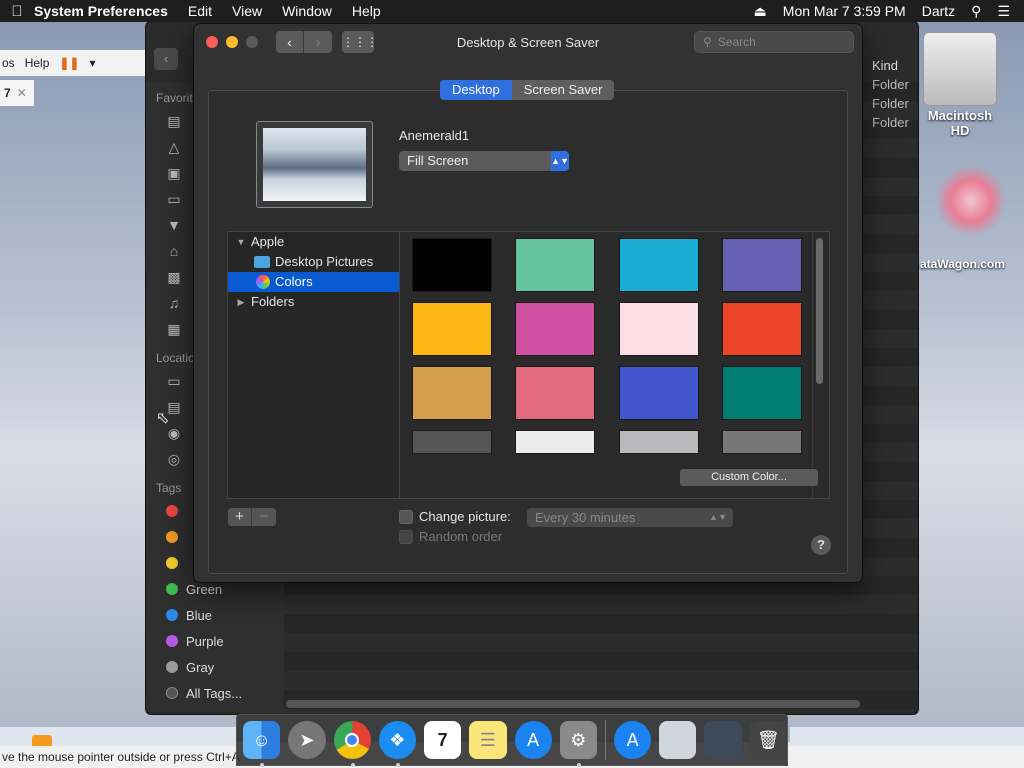 The image size is (1024, 768). Describe the element at coordinates (247, 11) in the screenshot. I see `menu-view: View` at that location.